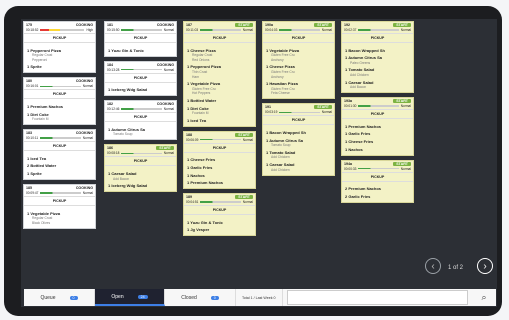 This screenshot has height=320, width=509. What do you see at coordinates (219, 229) in the screenshot?
I see `line-item: 1 Jg Vesper` at bounding box center [219, 229].